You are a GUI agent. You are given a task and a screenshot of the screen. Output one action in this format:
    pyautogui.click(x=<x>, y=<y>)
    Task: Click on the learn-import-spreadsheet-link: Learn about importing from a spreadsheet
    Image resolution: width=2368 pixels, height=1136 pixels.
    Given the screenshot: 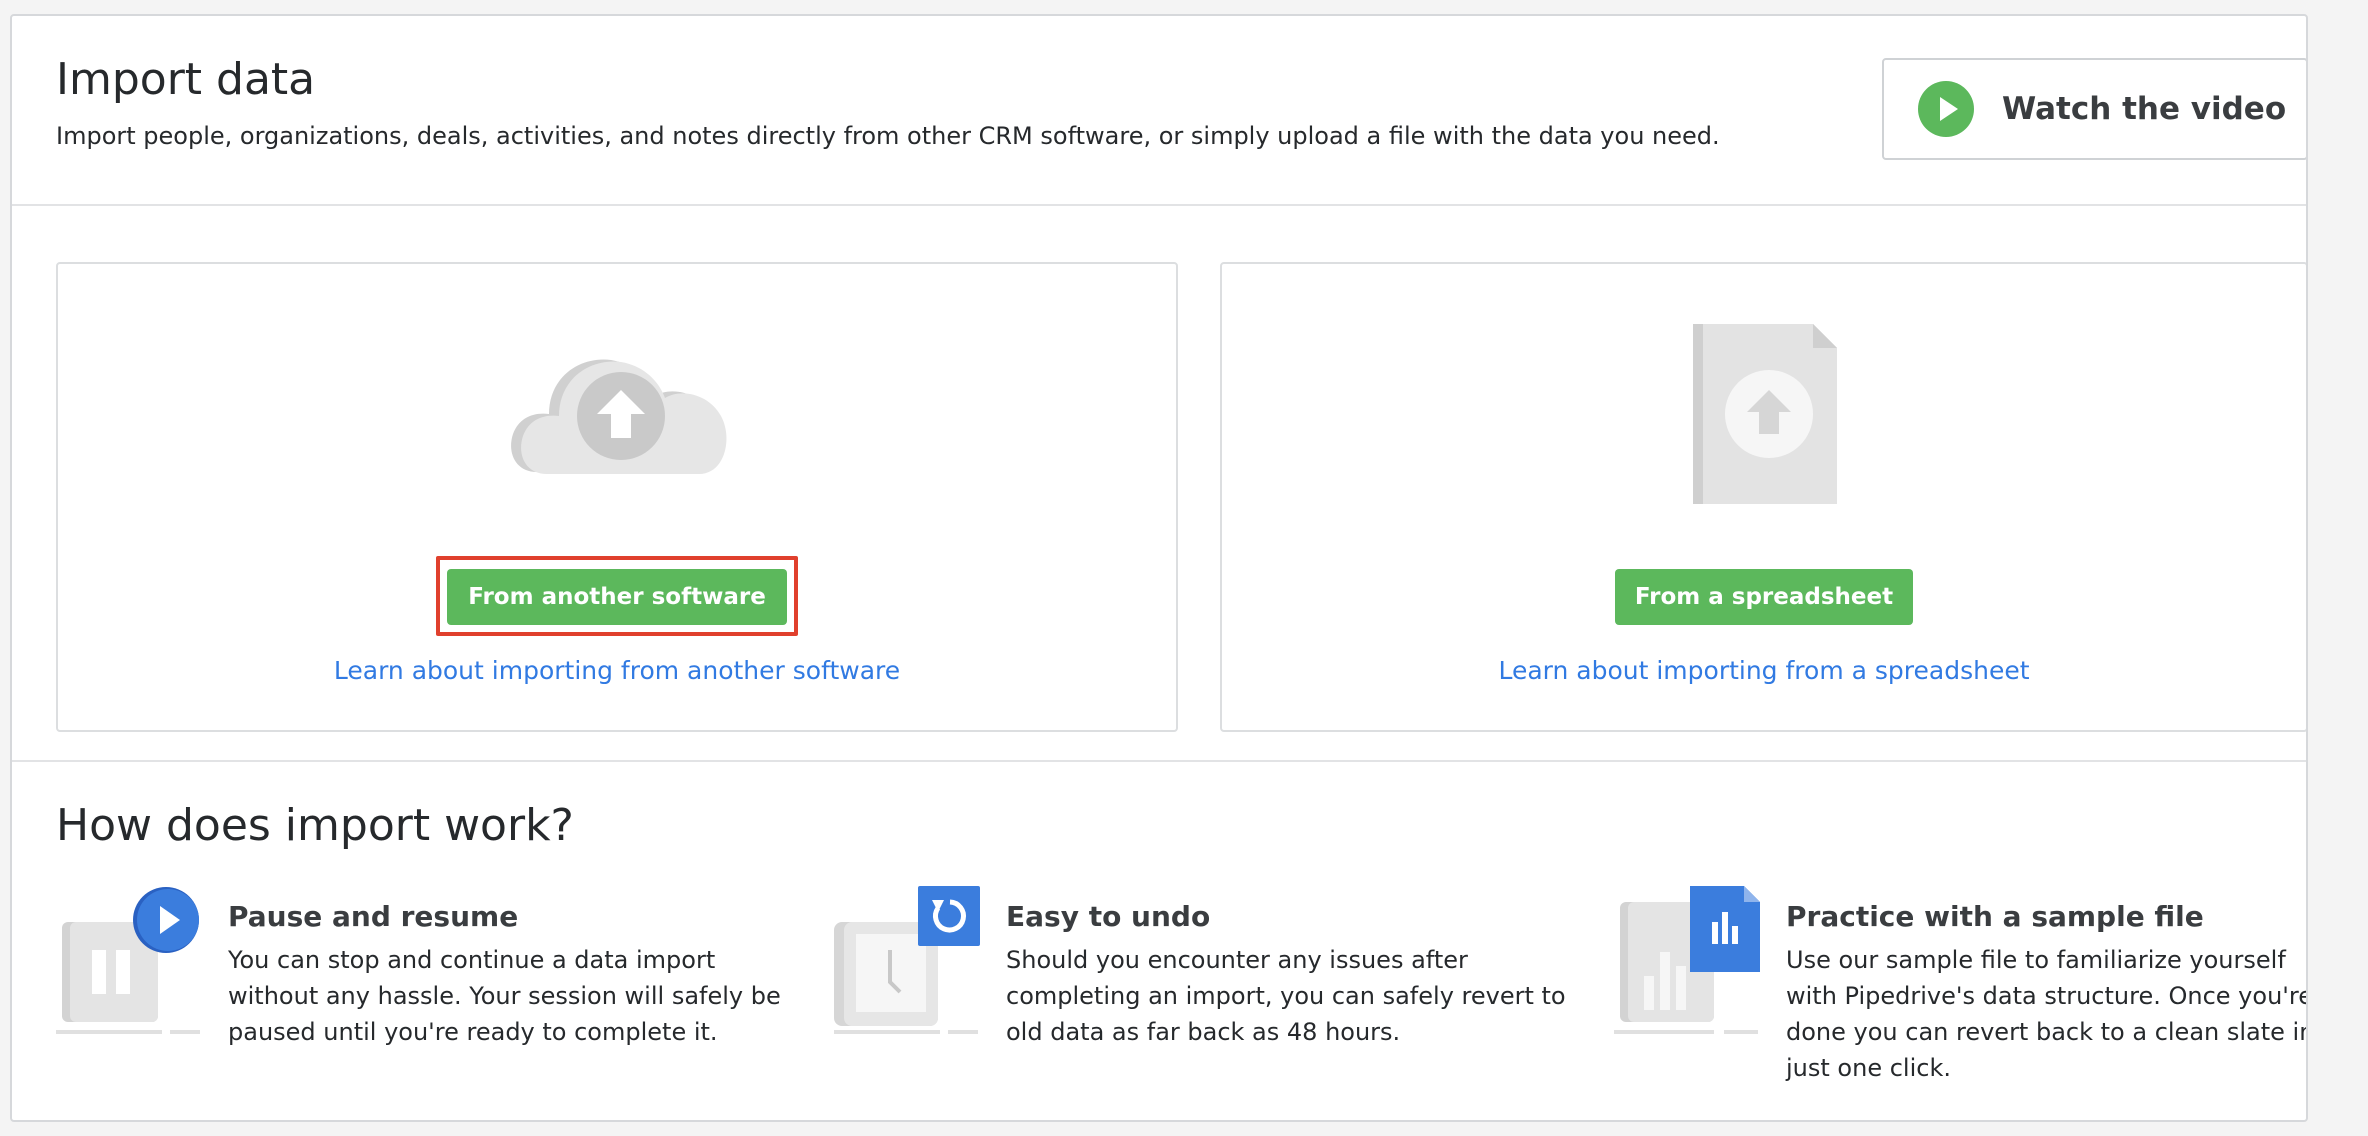 What is the action you would take?
    pyautogui.click(x=1764, y=670)
    